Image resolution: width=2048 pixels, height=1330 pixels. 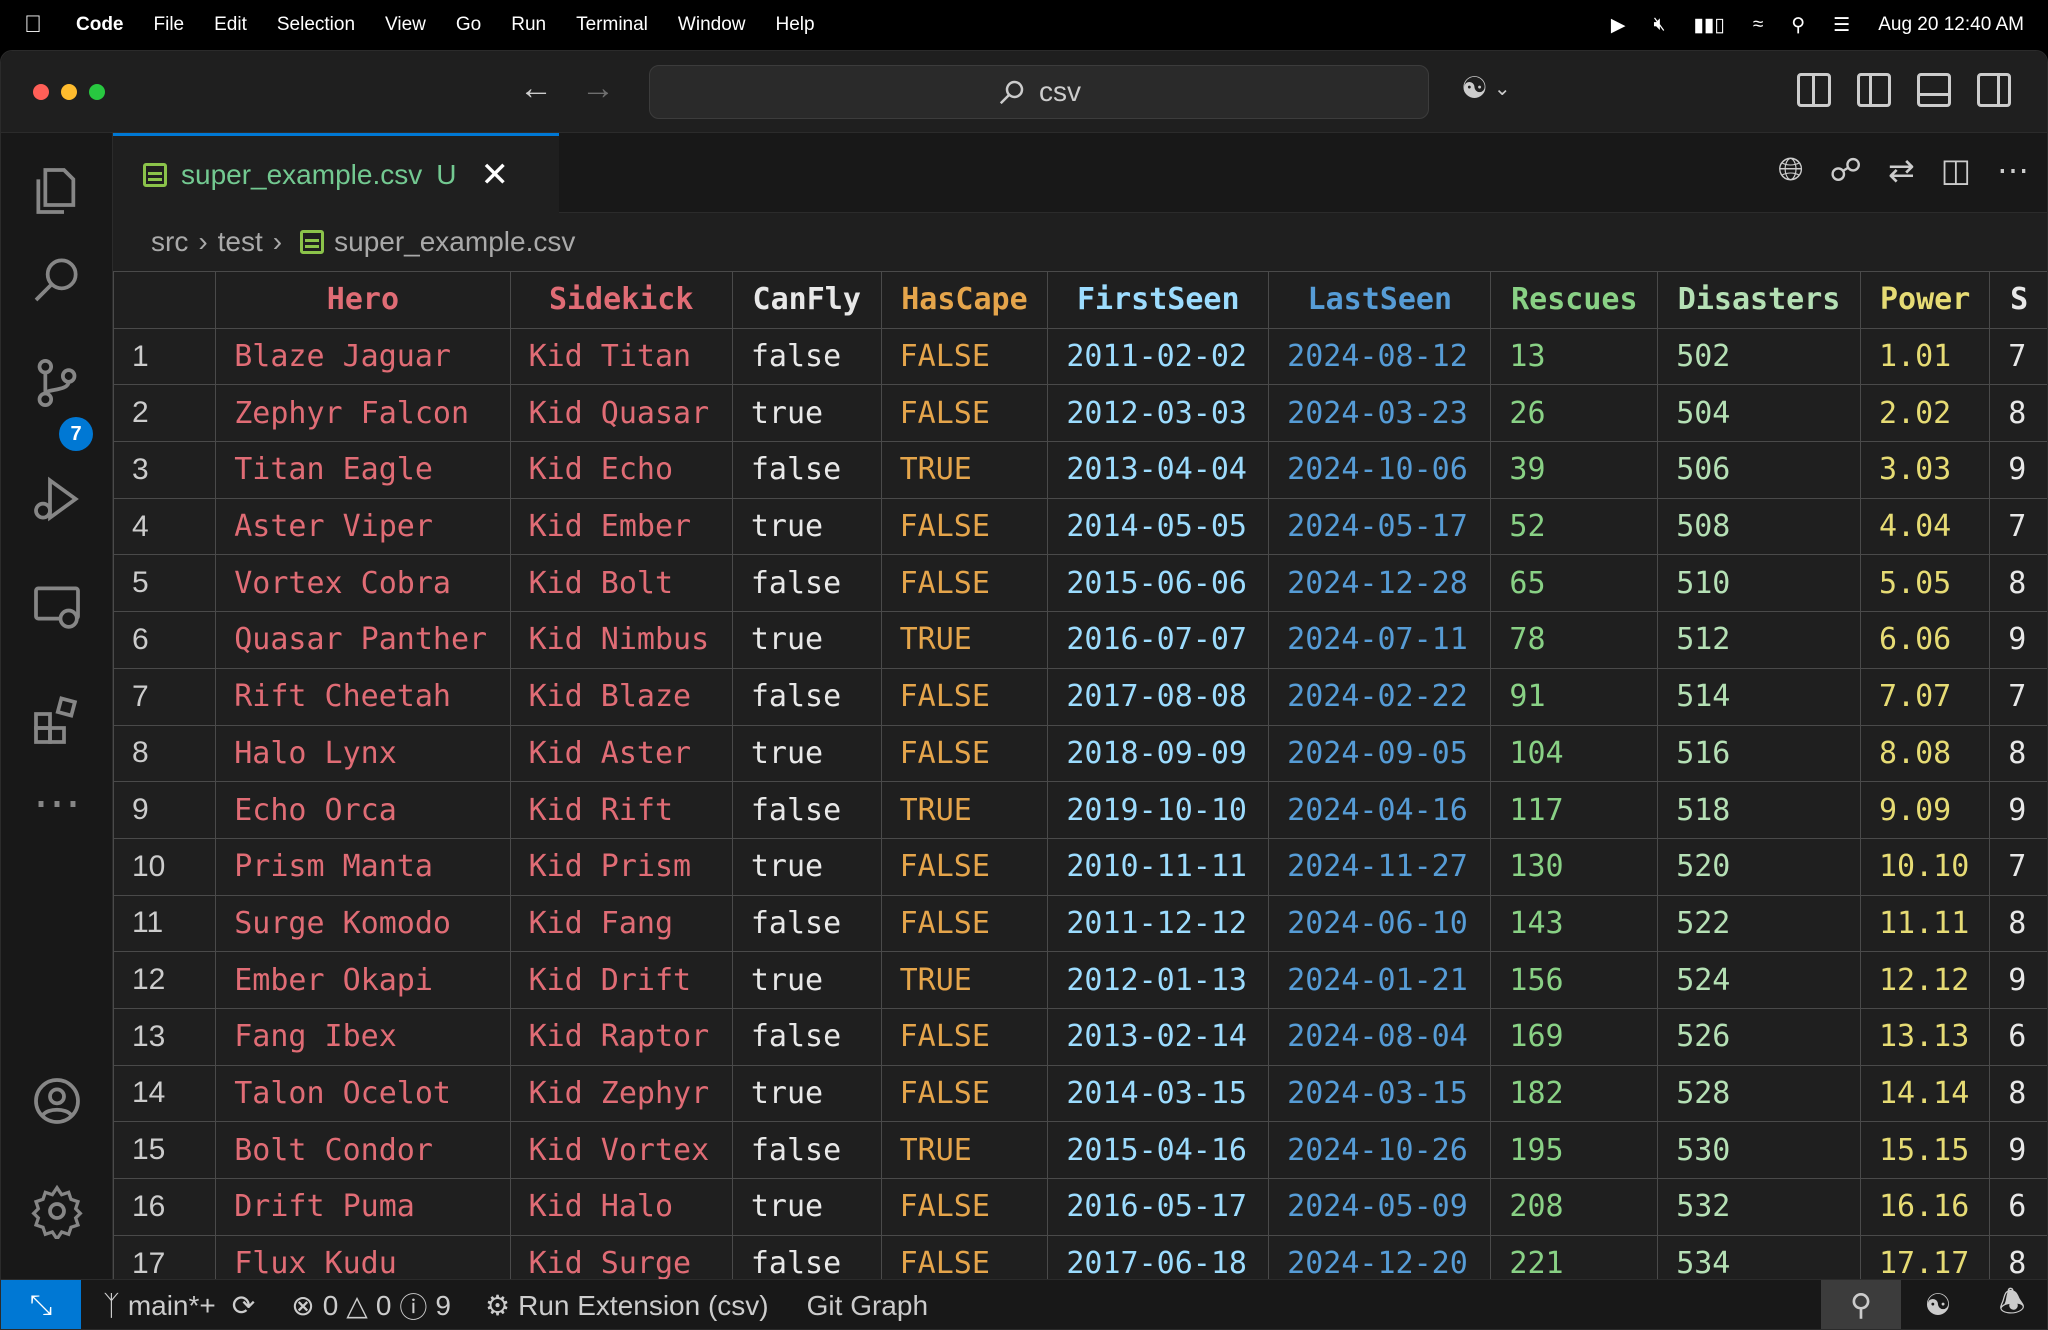 I want to click on cell-rescues: 13, so click(x=1574, y=356).